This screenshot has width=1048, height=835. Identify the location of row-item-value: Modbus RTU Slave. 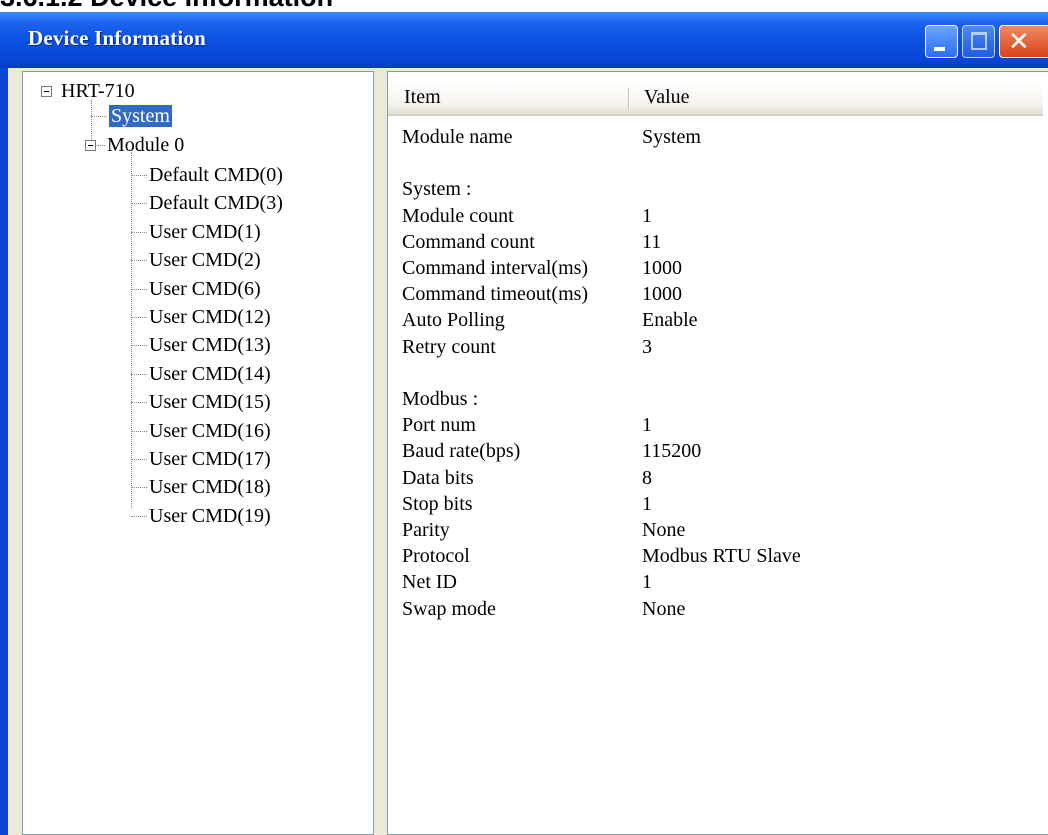
(721, 556).